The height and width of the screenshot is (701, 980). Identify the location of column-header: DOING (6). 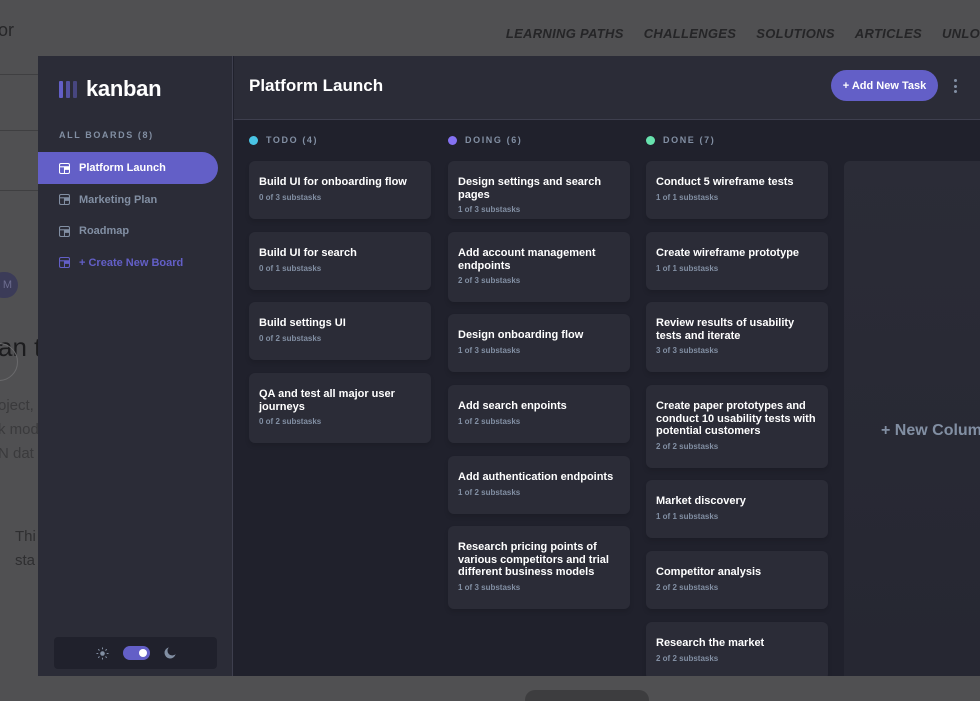
(485, 140).